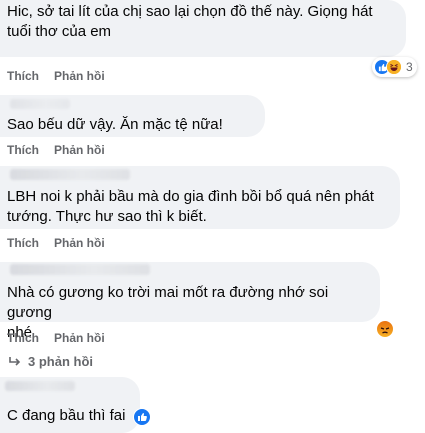  I want to click on comment-text-line: tướng. Thực hư sao thì k biết., so click(107, 216).